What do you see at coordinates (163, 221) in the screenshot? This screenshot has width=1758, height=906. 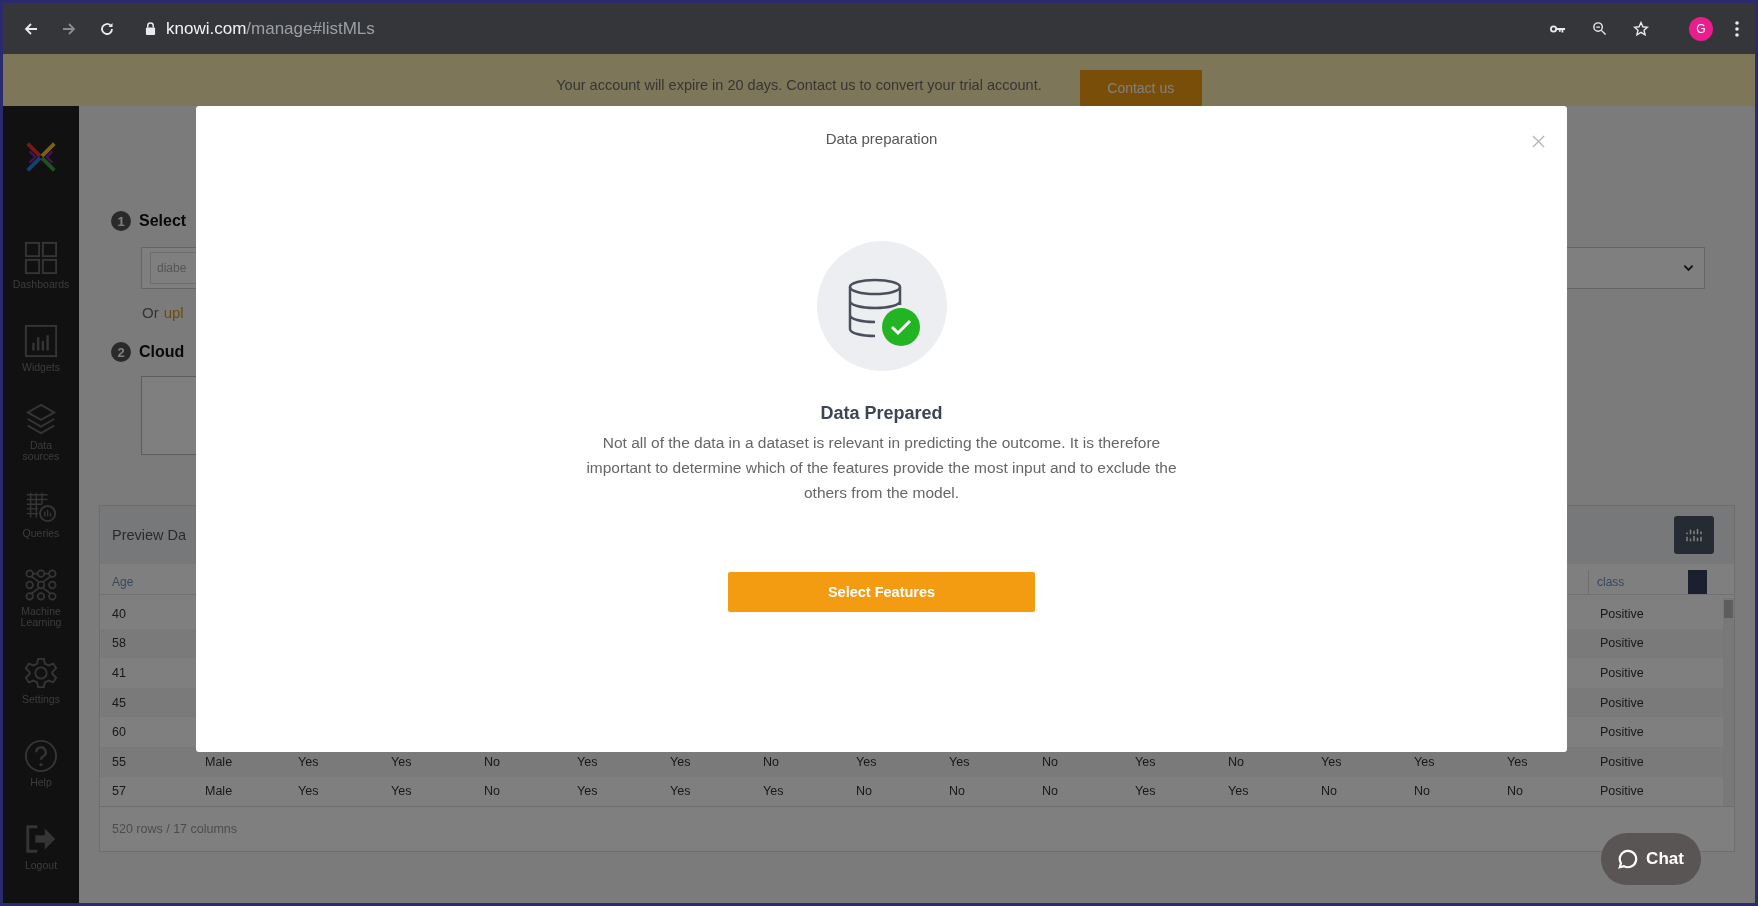 I see `step-title: Select` at bounding box center [163, 221].